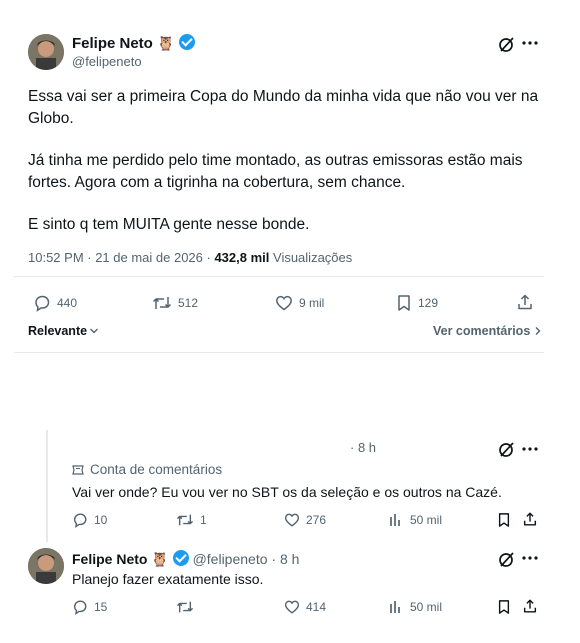  I want to click on view-comments-link: Ver comentários, so click(487, 331).